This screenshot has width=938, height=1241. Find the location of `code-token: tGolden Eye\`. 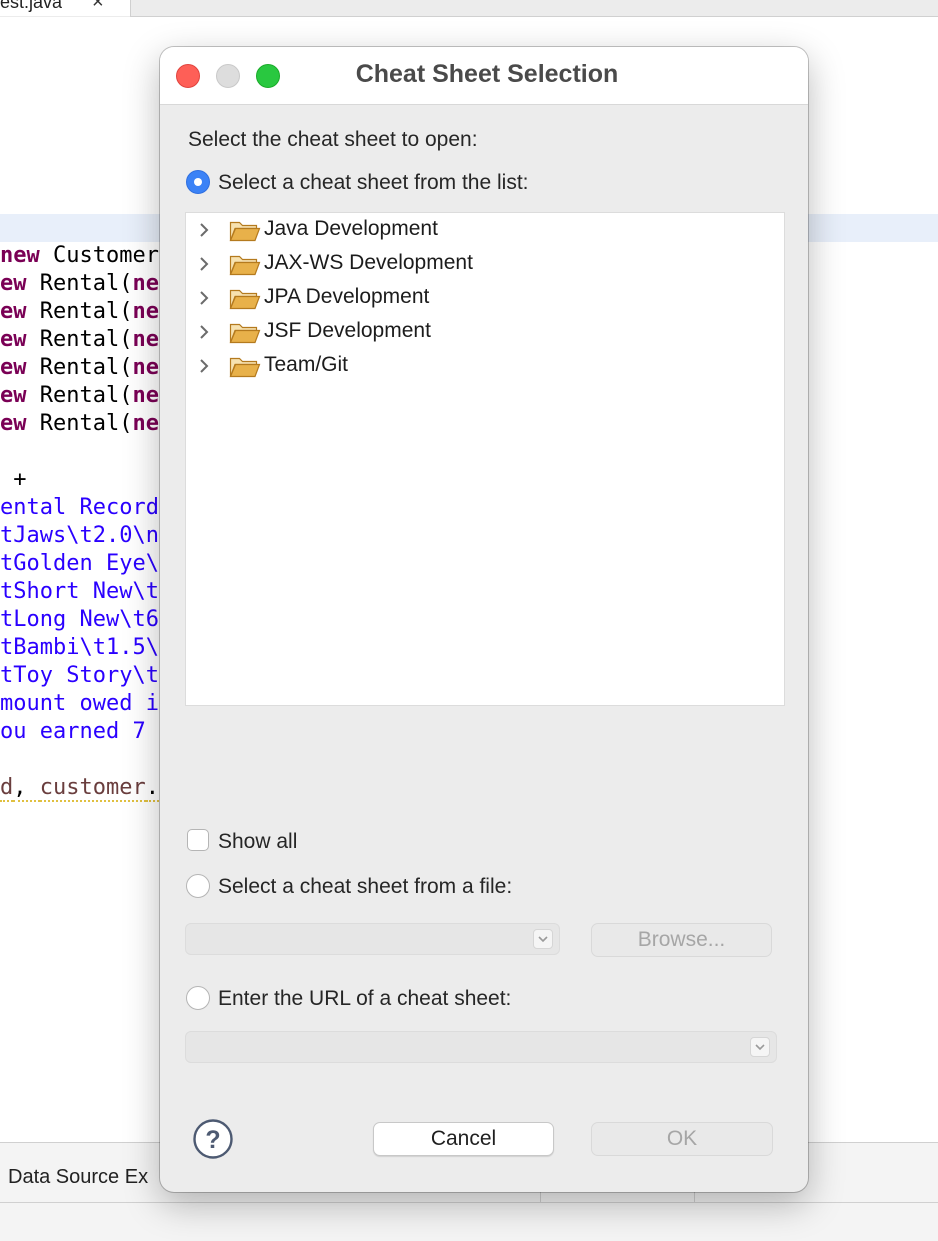

code-token: tGolden Eye\ is located at coordinates (79, 563).